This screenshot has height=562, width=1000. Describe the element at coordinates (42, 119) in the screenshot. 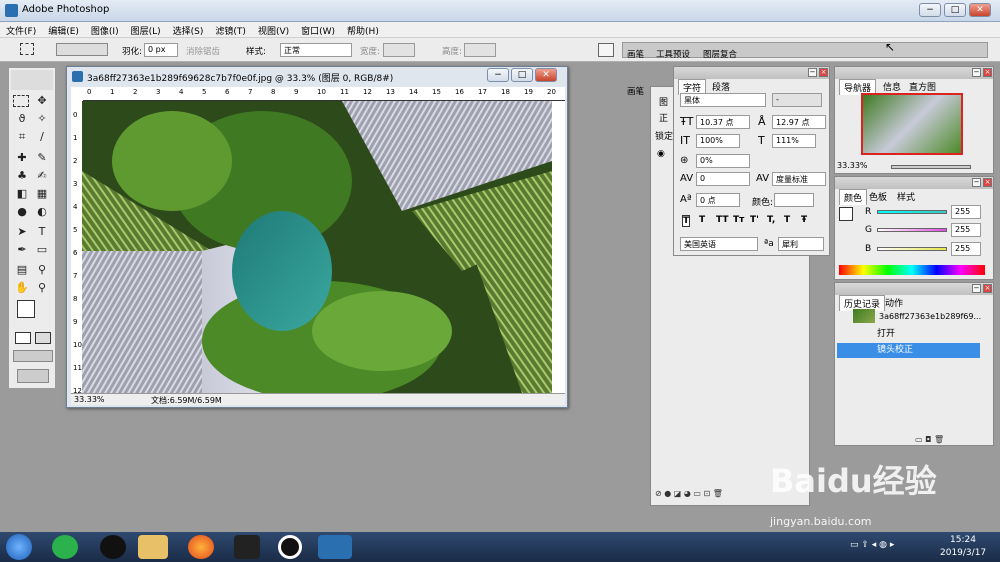

I see `magic-wand-icon: ✧` at that location.